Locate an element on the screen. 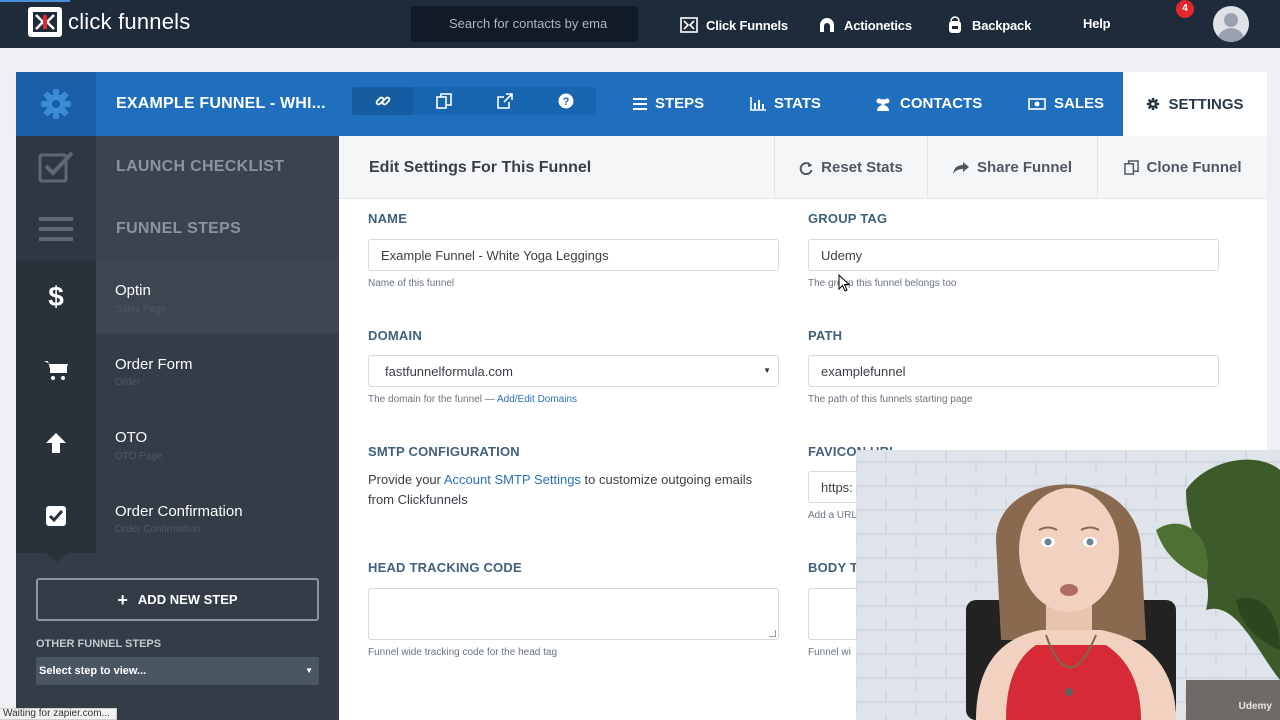  domain-label: DOMAIN is located at coordinates (395, 335).